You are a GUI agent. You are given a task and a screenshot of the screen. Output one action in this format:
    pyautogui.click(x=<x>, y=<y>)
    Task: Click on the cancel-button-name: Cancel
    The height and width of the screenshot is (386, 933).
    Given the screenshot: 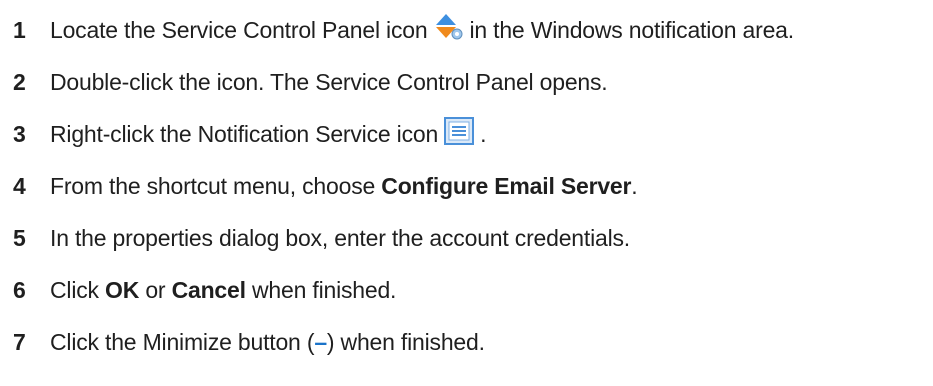 What is the action you would take?
    pyautogui.click(x=208, y=289)
    